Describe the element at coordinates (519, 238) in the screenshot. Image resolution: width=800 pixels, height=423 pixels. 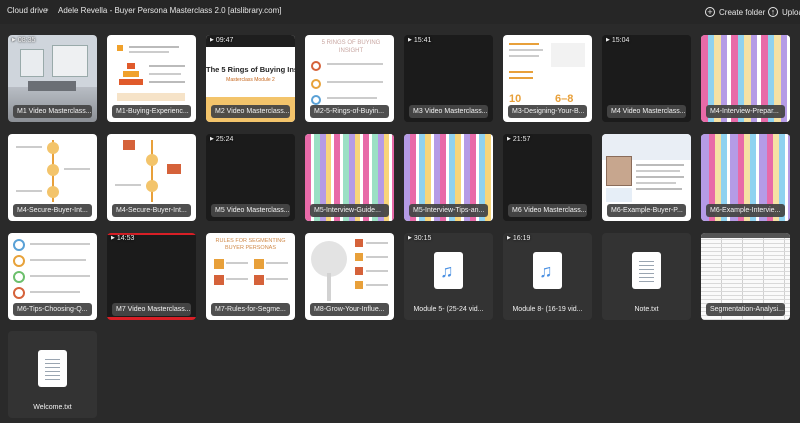
I see `audio-duration: 16:19` at that location.